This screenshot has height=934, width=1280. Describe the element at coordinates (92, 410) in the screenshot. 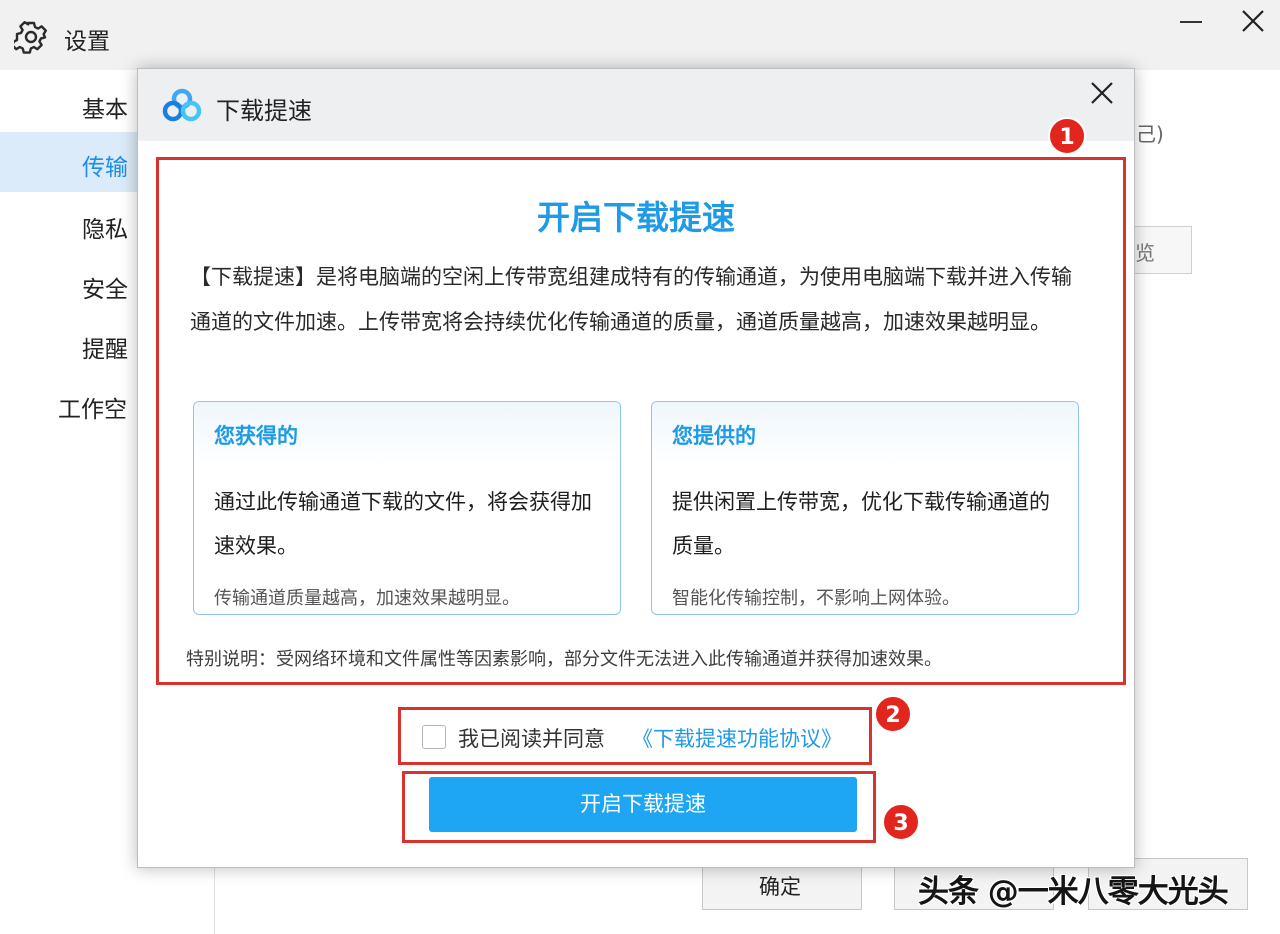

I see `sidebar-item-label: 工作空` at that location.